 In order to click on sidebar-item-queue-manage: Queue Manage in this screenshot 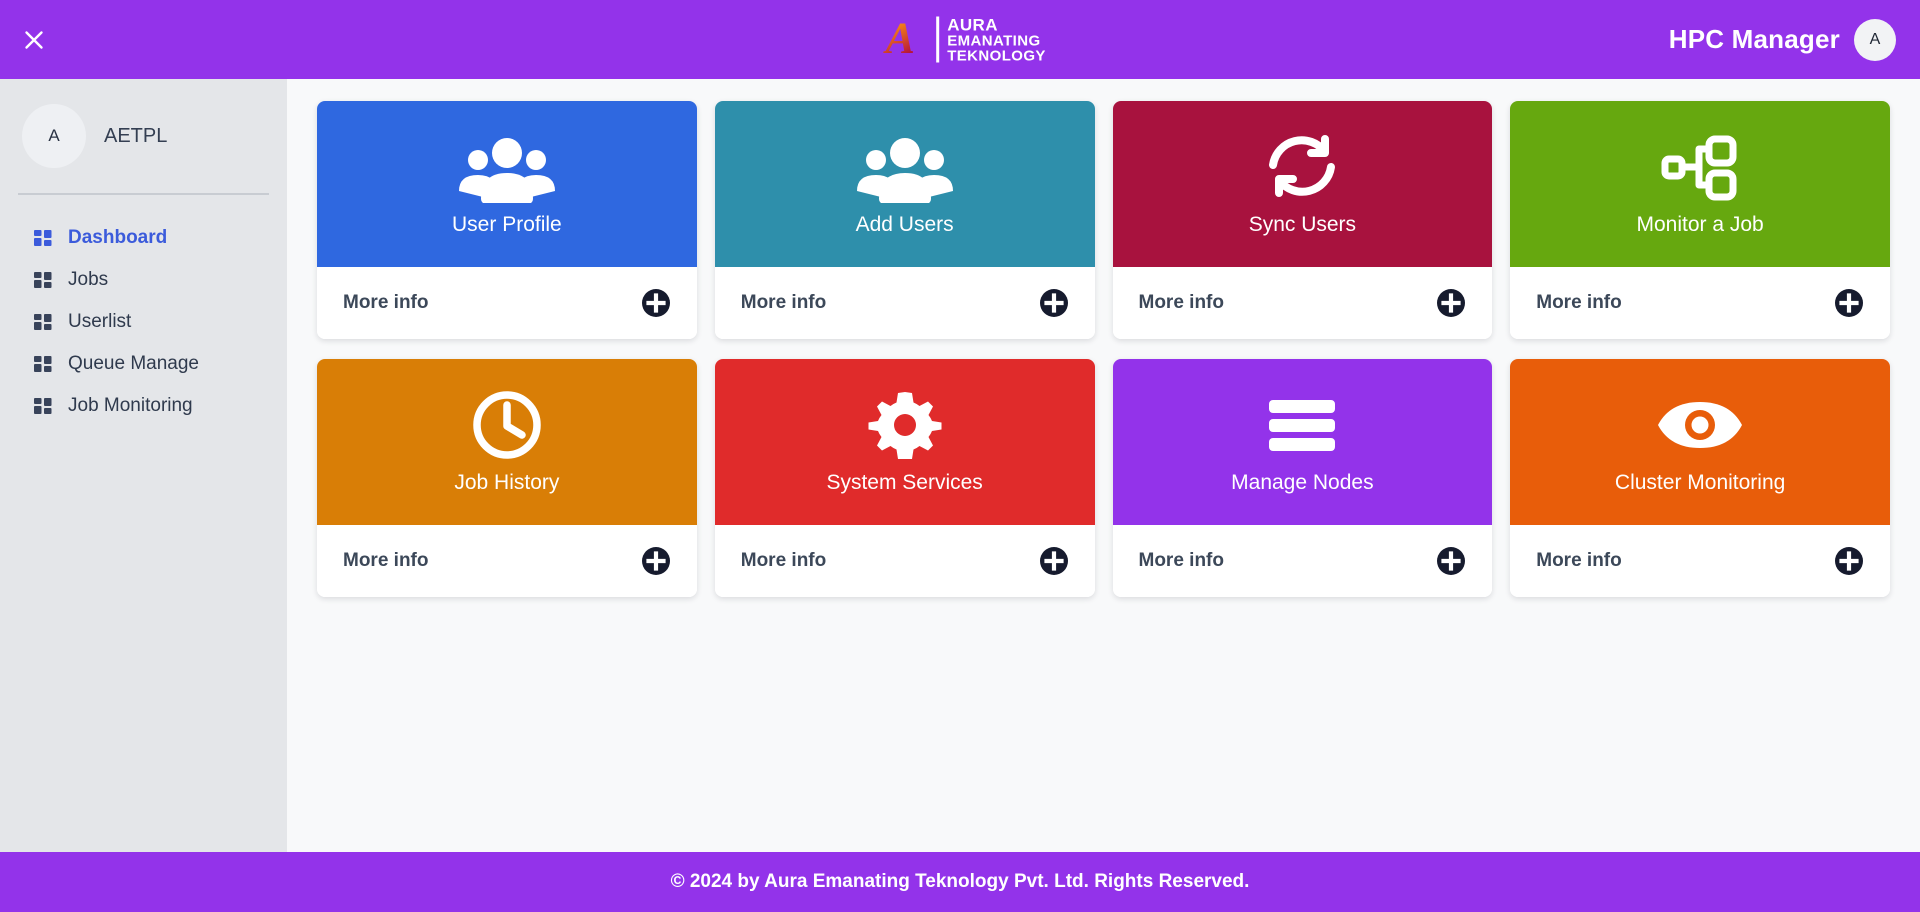, I will do `click(143, 364)`.